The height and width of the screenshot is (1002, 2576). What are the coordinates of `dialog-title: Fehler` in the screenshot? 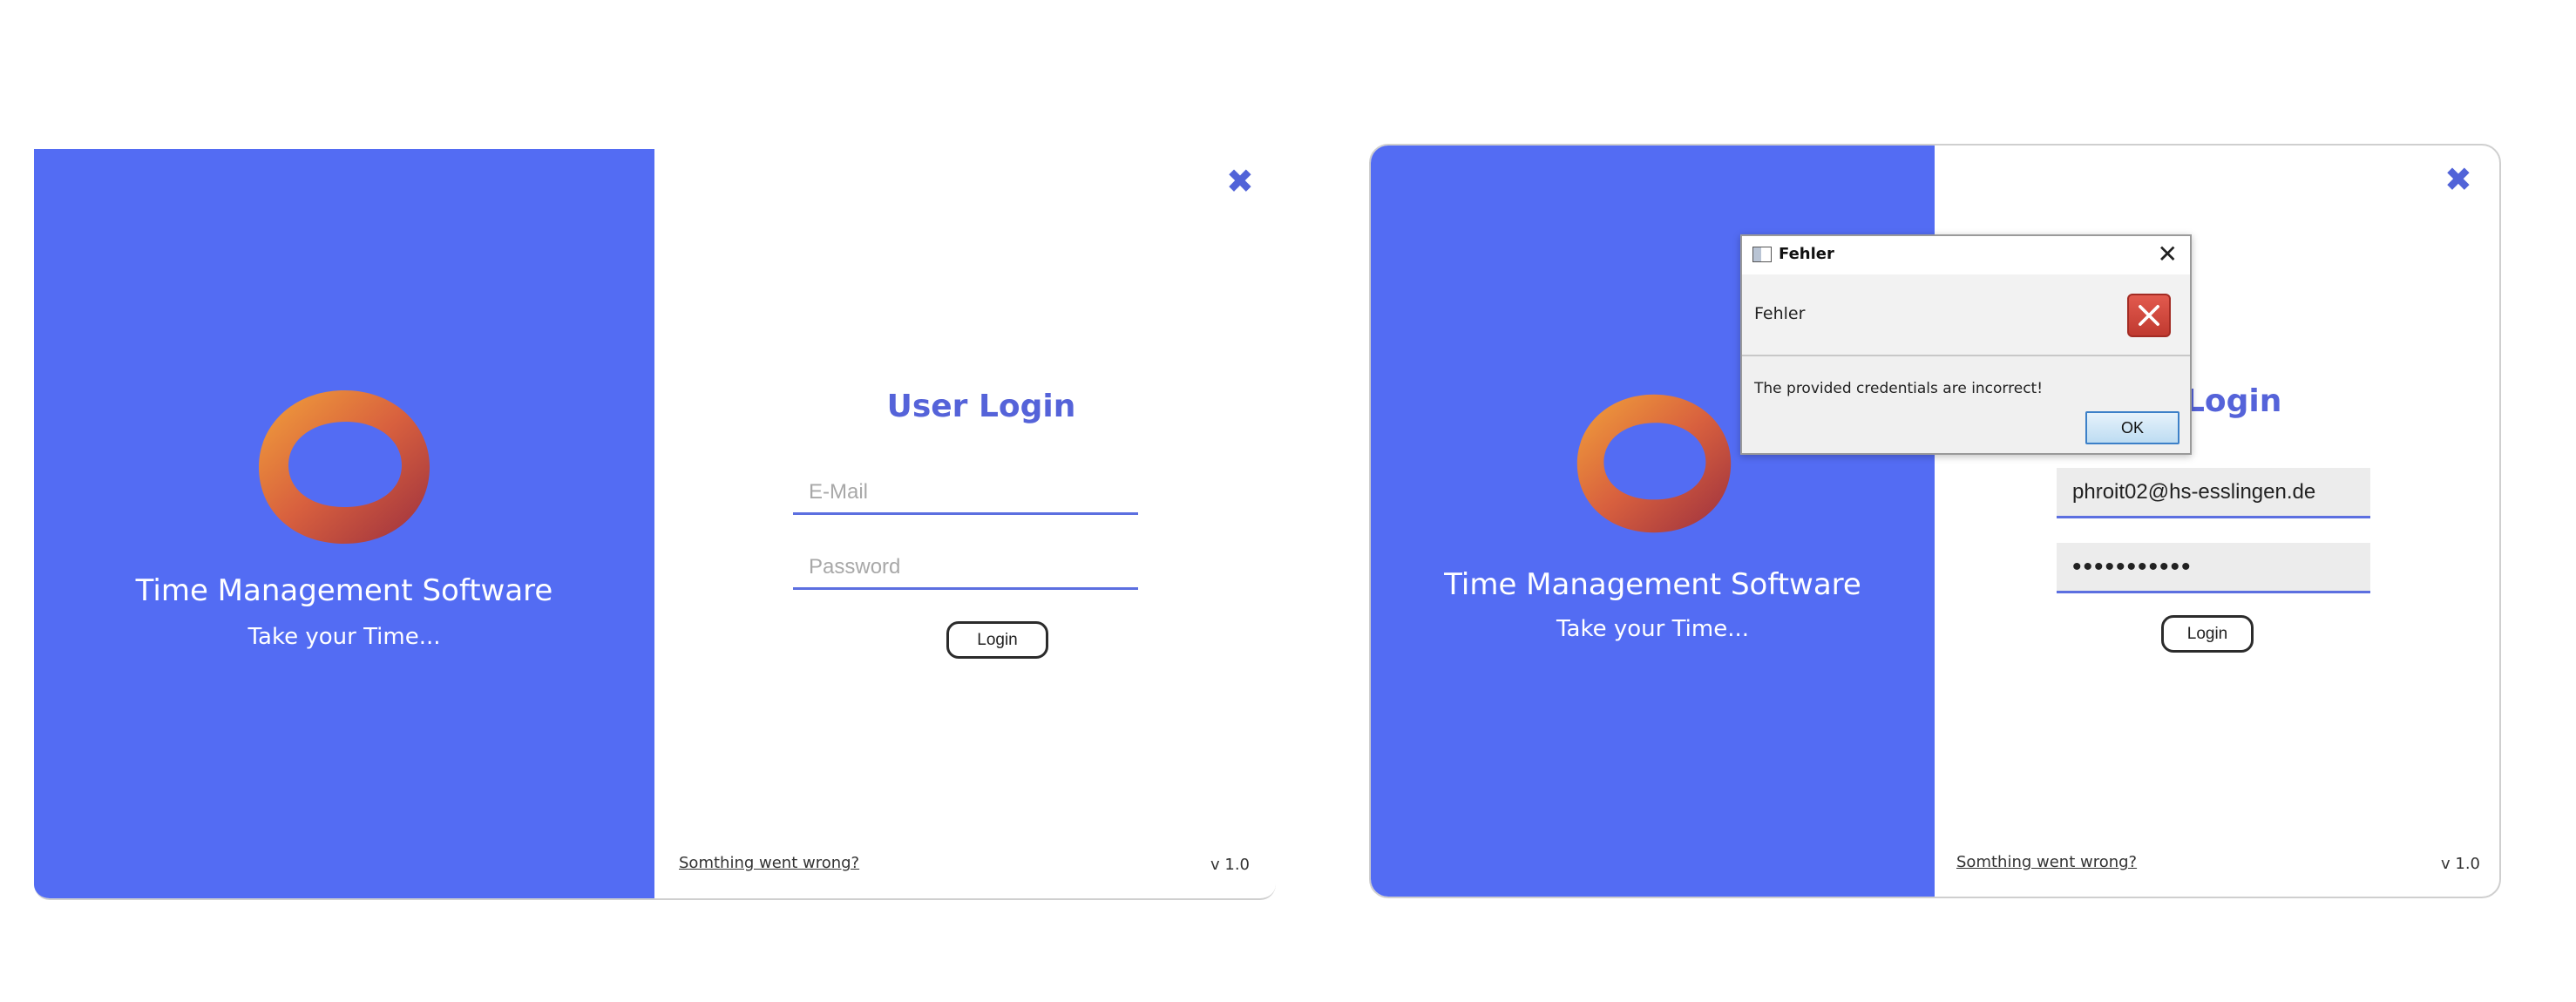 It's located at (1807, 254).